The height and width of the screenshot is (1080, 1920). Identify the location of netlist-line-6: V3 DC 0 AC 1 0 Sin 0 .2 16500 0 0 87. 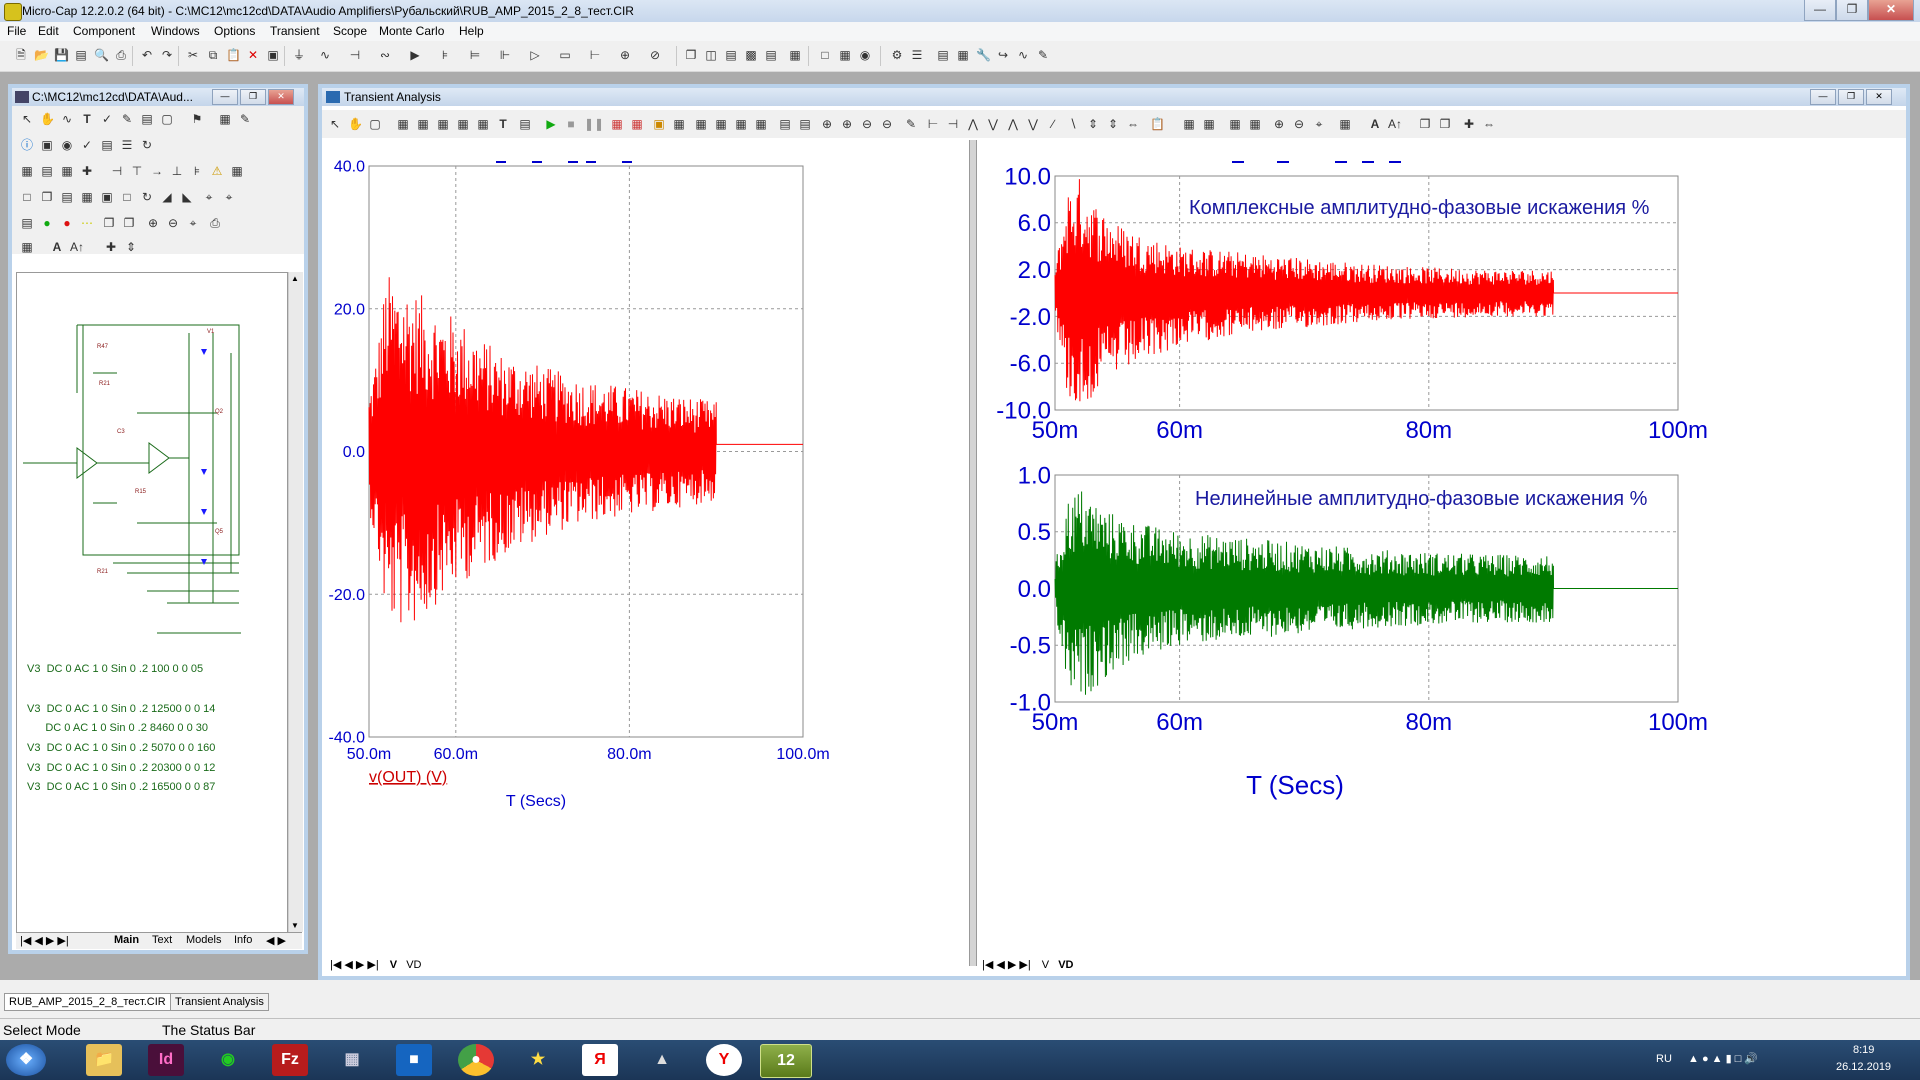
(121, 787).